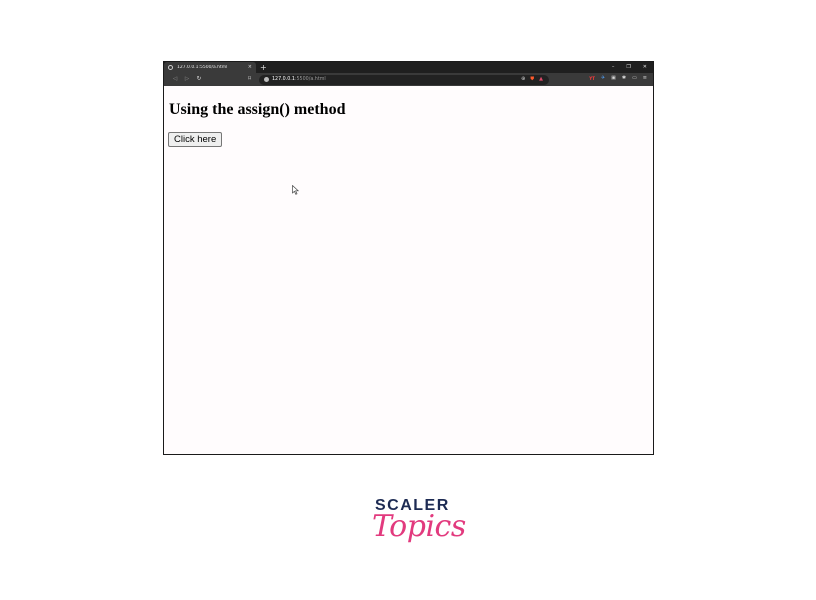 This screenshot has width=816, height=600. I want to click on puzzle-icon: ✱, so click(624, 78).